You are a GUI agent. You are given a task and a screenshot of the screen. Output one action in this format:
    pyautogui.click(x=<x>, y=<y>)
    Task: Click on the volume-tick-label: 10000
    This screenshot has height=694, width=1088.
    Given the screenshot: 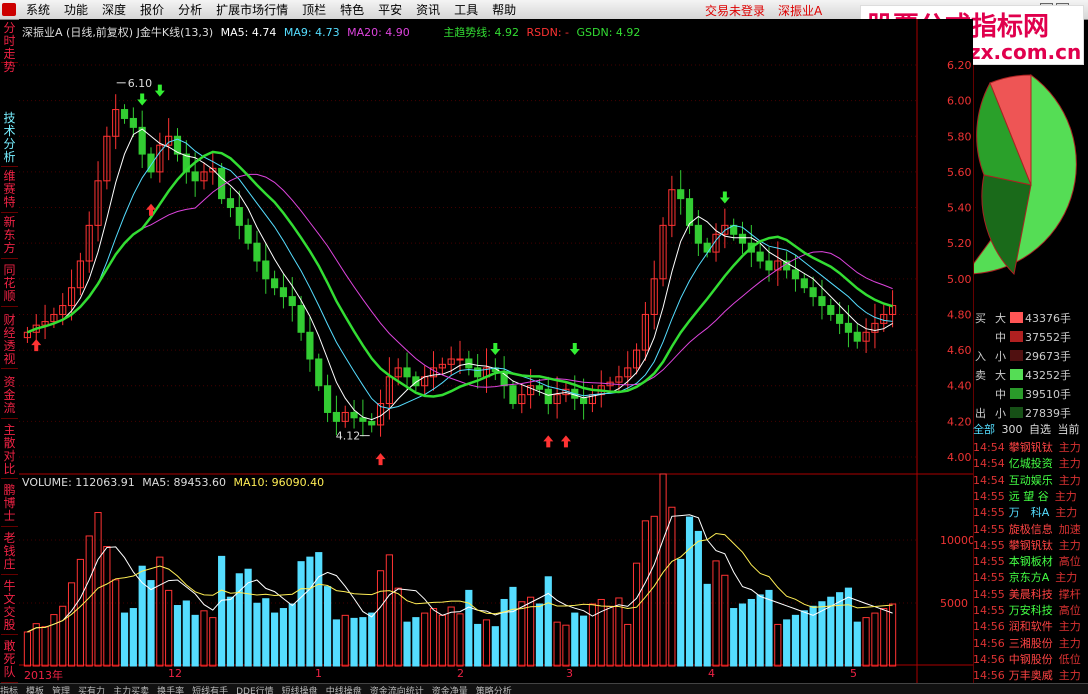 What is the action you would take?
    pyautogui.click(x=956, y=540)
    